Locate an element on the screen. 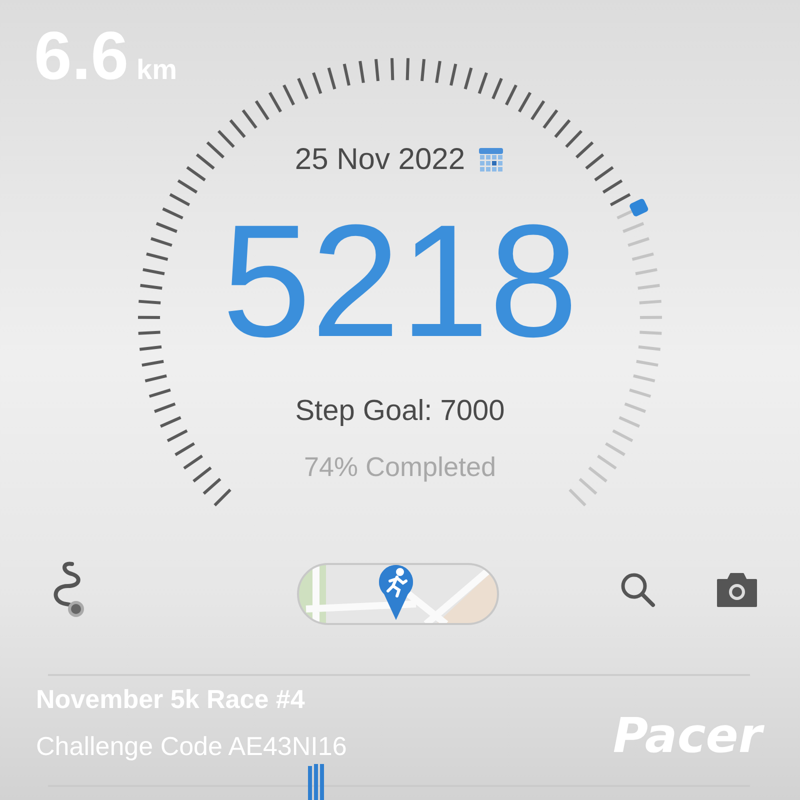 Image resolution: width=800 pixels, height=800 pixels. date-label: 25 Nov 2022 is located at coordinates (380, 160).